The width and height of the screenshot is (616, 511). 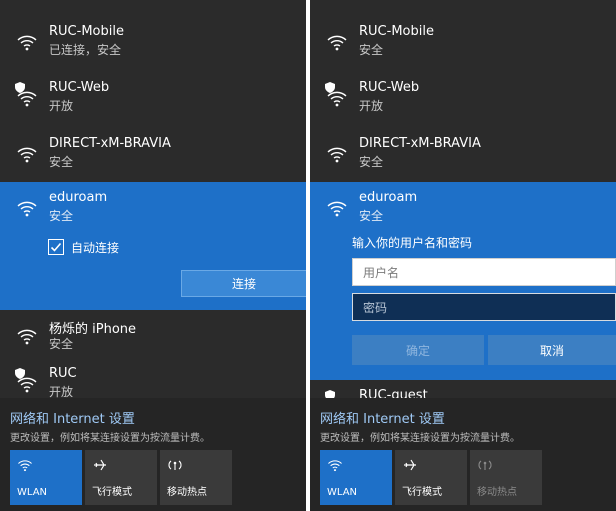 I want to click on network-item-ruc-mobile: RUC-Mobile 安全, so click(x=463, y=44).